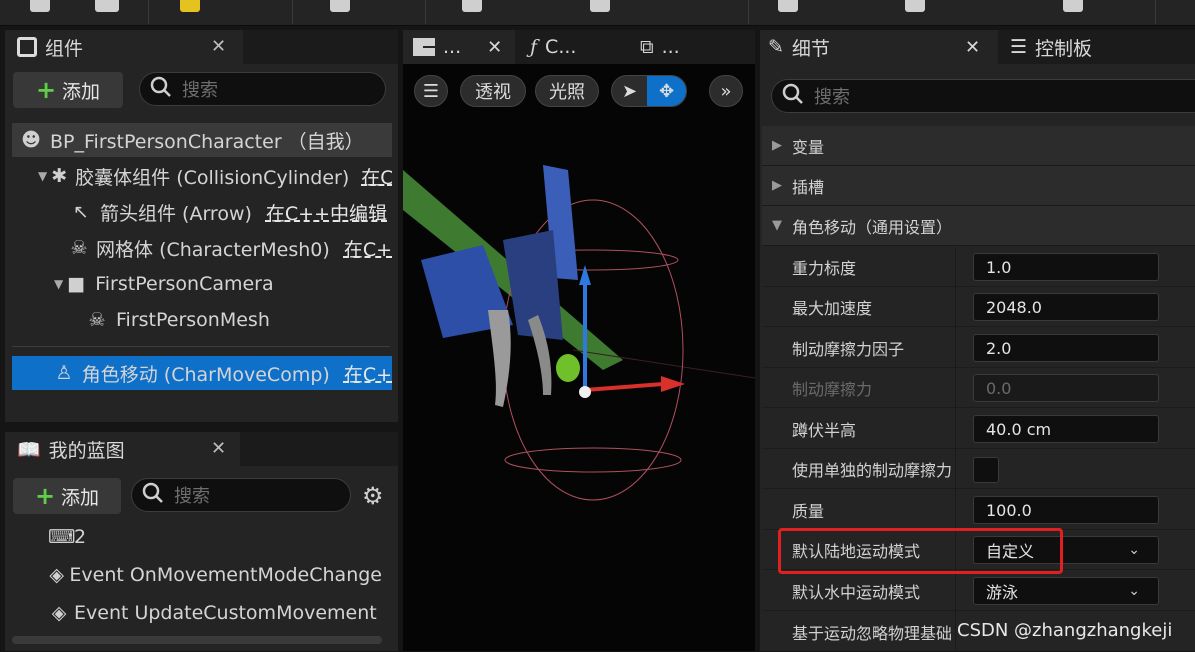  Describe the element at coordinates (1064, 48) in the screenshot. I see `control-panel-title: 控制板` at that location.